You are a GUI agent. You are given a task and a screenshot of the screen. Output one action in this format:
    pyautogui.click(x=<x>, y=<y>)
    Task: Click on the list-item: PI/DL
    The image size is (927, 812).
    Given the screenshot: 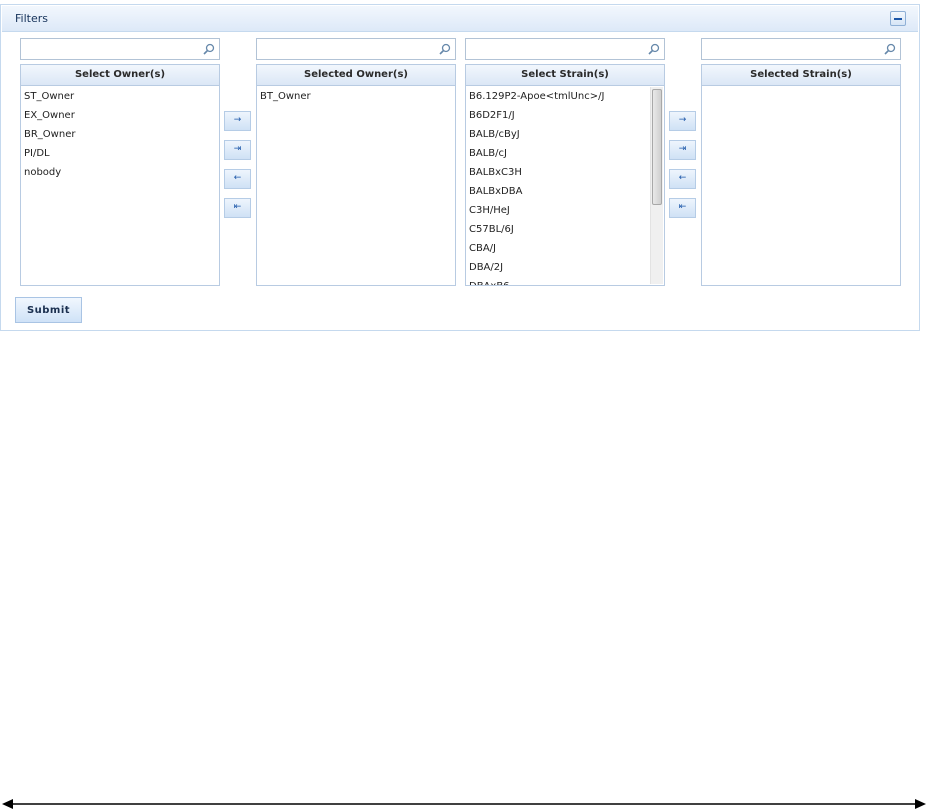 What is the action you would take?
    pyautogui.click(x=120, y=153)
    